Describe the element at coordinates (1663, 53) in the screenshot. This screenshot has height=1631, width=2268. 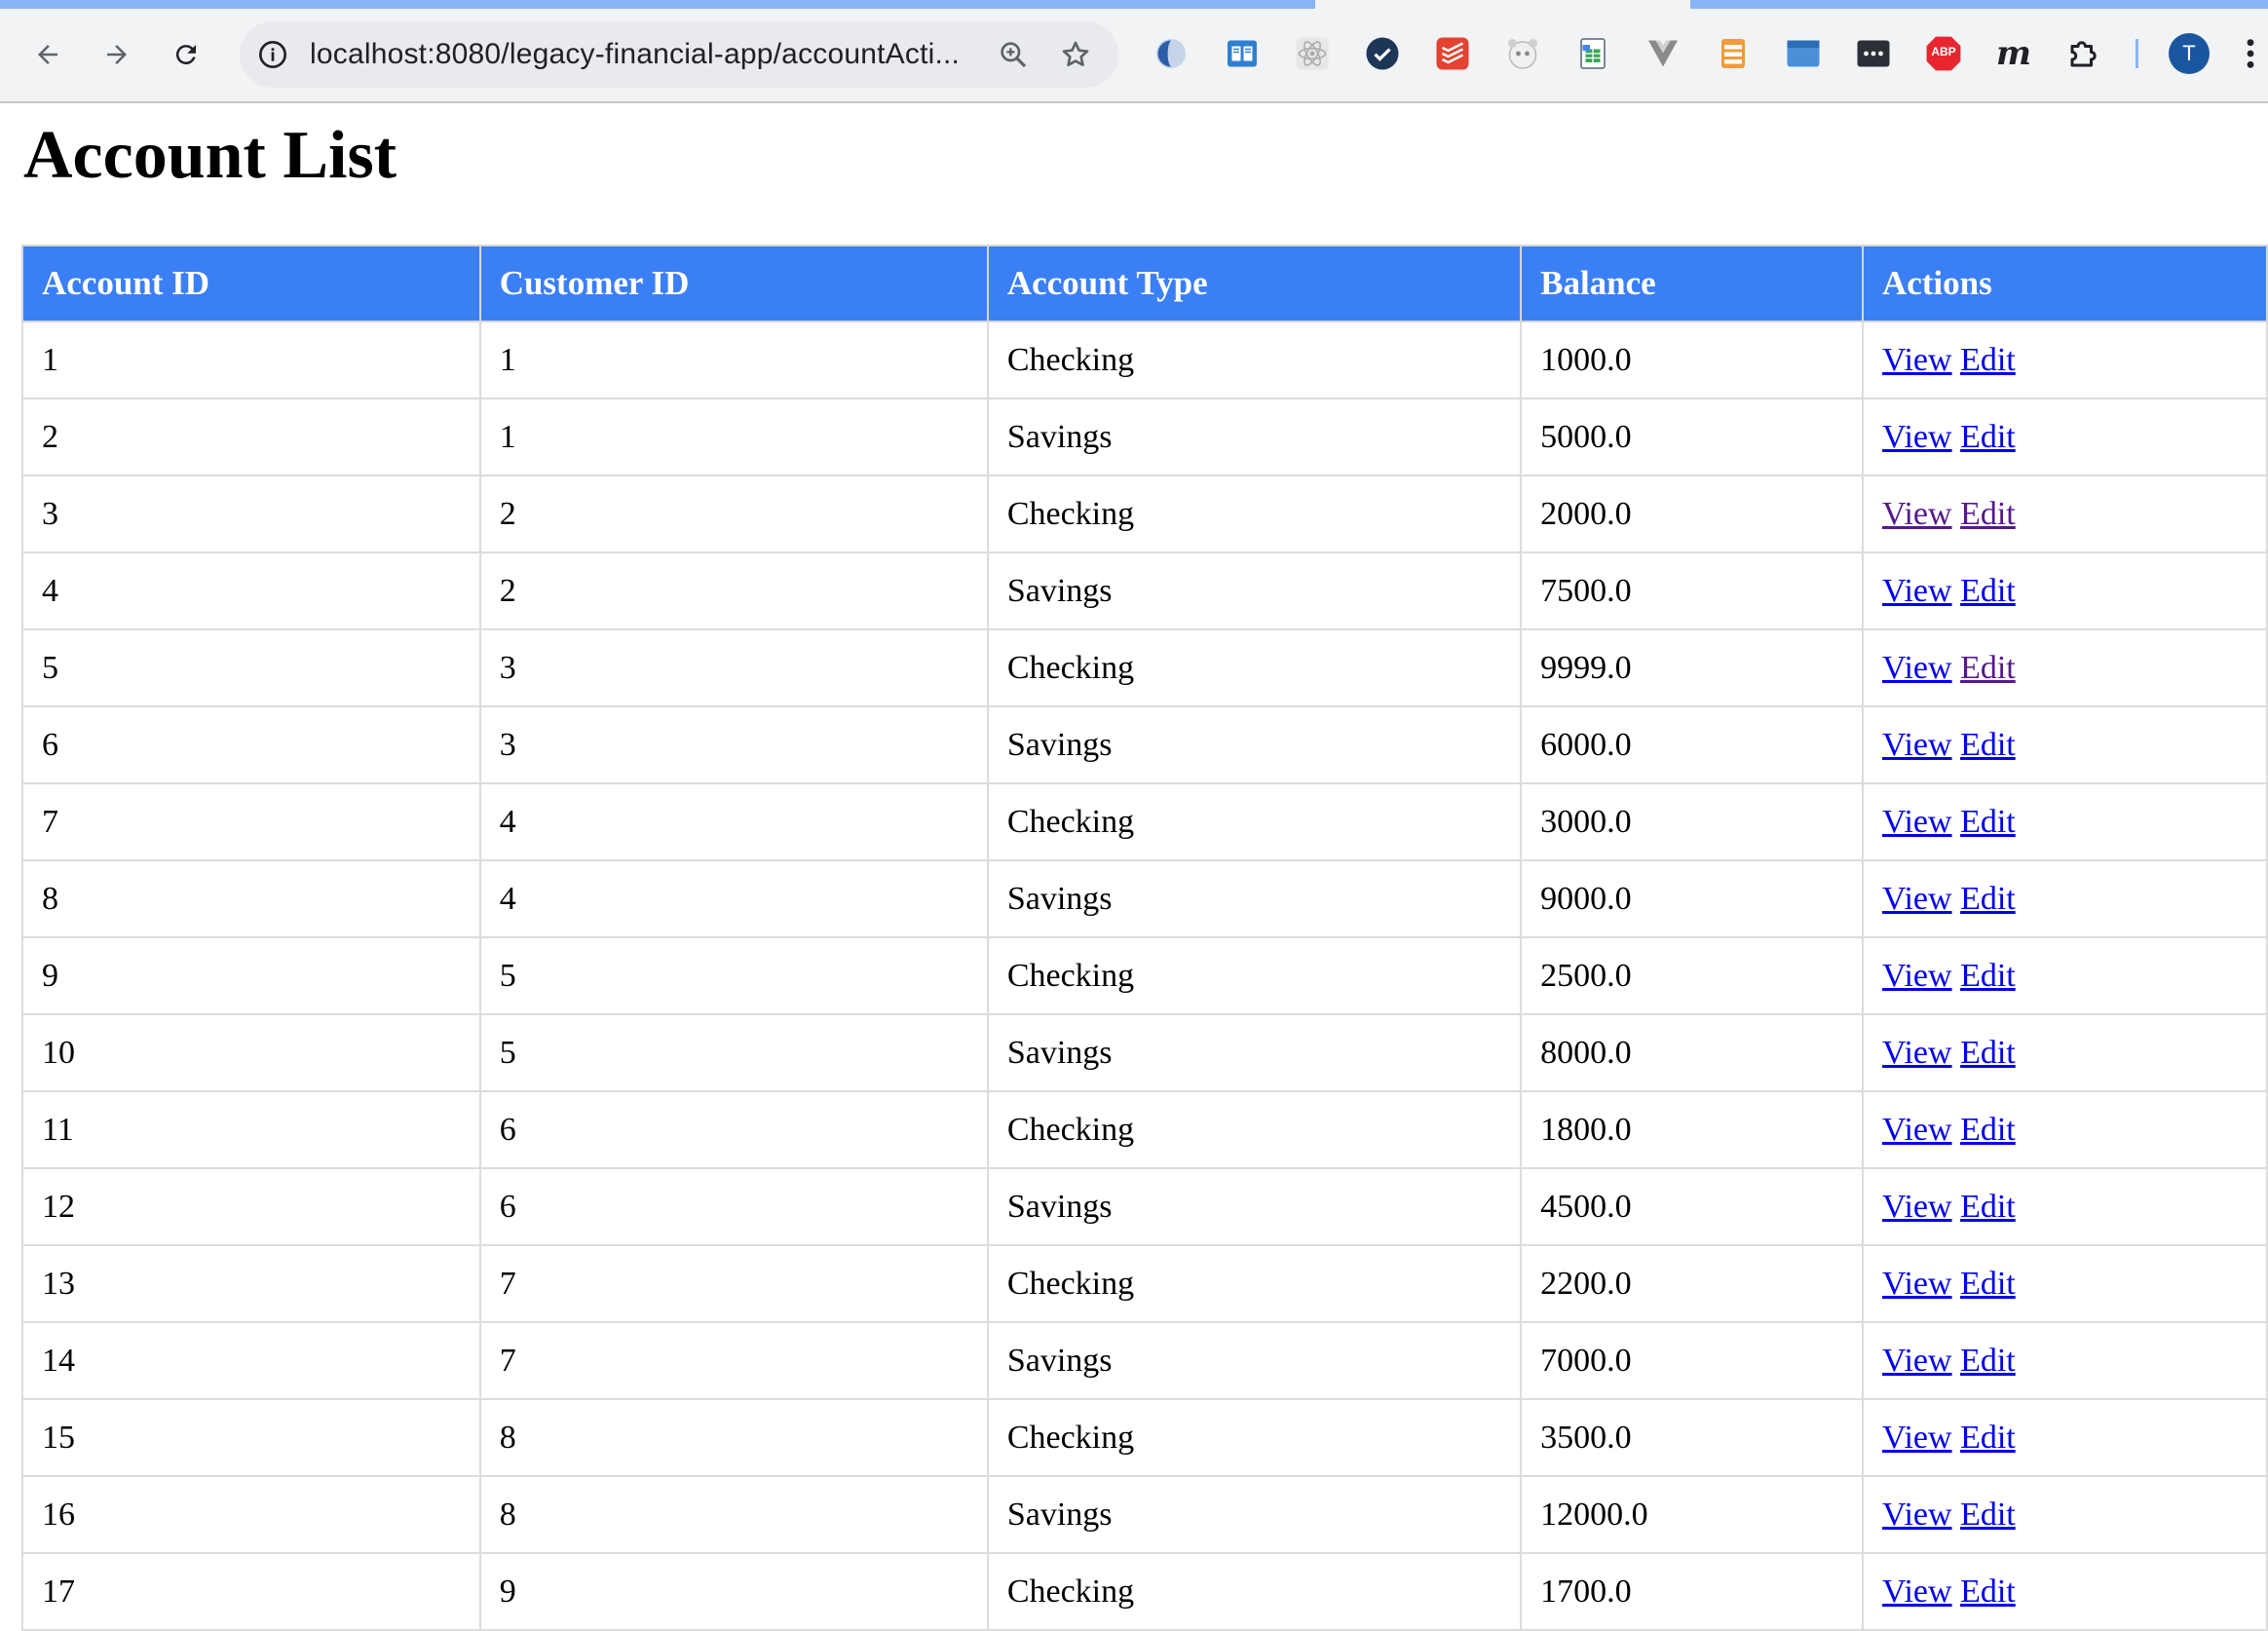
I see `vuejs-icon` at that location.